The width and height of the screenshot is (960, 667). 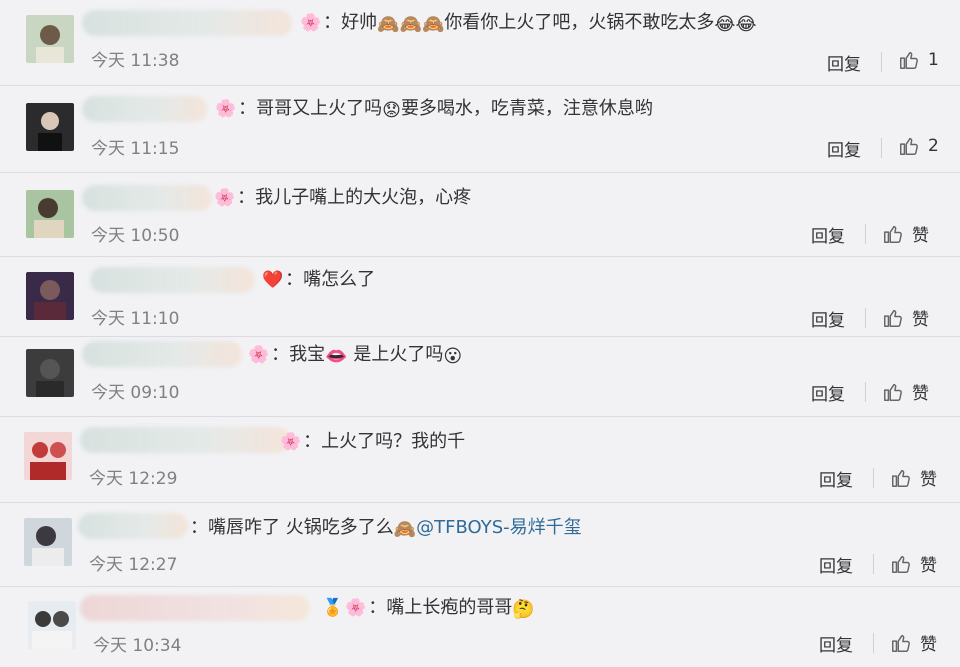 I want to click on timestamp: 今天 09:10, so click(x=135, y=393).